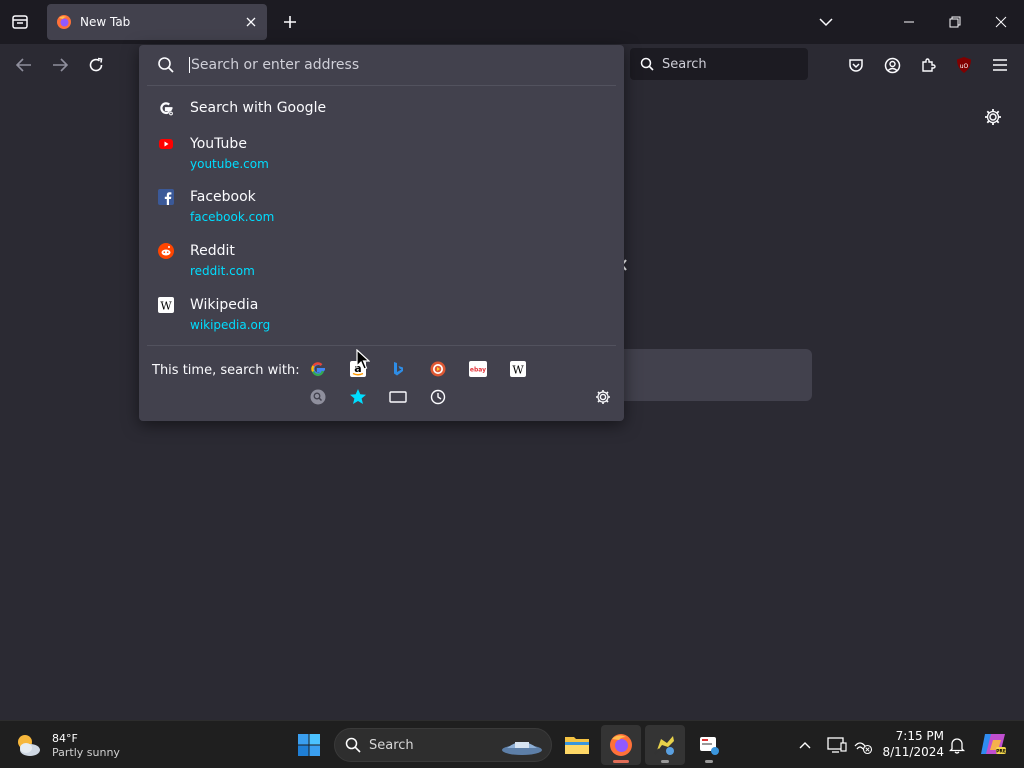 The image size is (1024, 768). What do you see at coordinates (309, 745) in the screenshot?
I see `windows-start-icon` at bounding box center [309, 745].